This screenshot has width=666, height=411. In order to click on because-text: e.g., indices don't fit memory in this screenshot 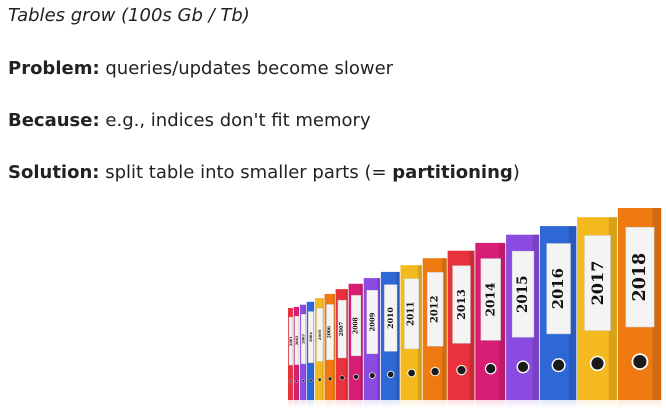, I will do `click(235, 120)`.